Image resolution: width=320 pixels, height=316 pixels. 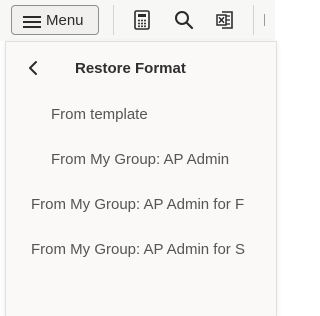 What do you see at coordinates (264, 20) in the screenshot?
I see `overflow-indicator` at bounding box center [264, 20].